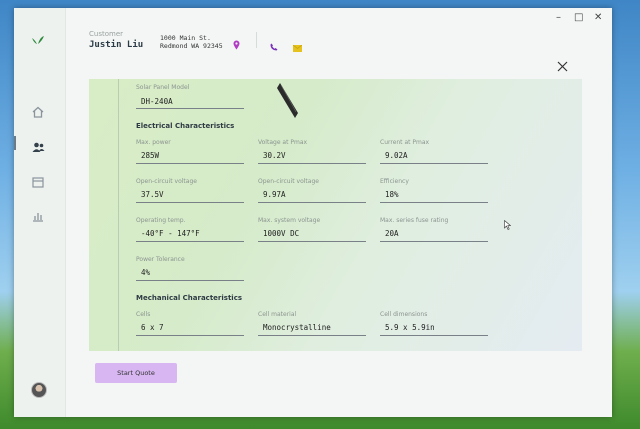 Image resolution: width=640 pixels, height=429 pixels. What do you see at coordinates (283, 142) in the screenshot?
I see `voltage-pmax-label: Voltage at Pmax` at bounding box center [283, 142].